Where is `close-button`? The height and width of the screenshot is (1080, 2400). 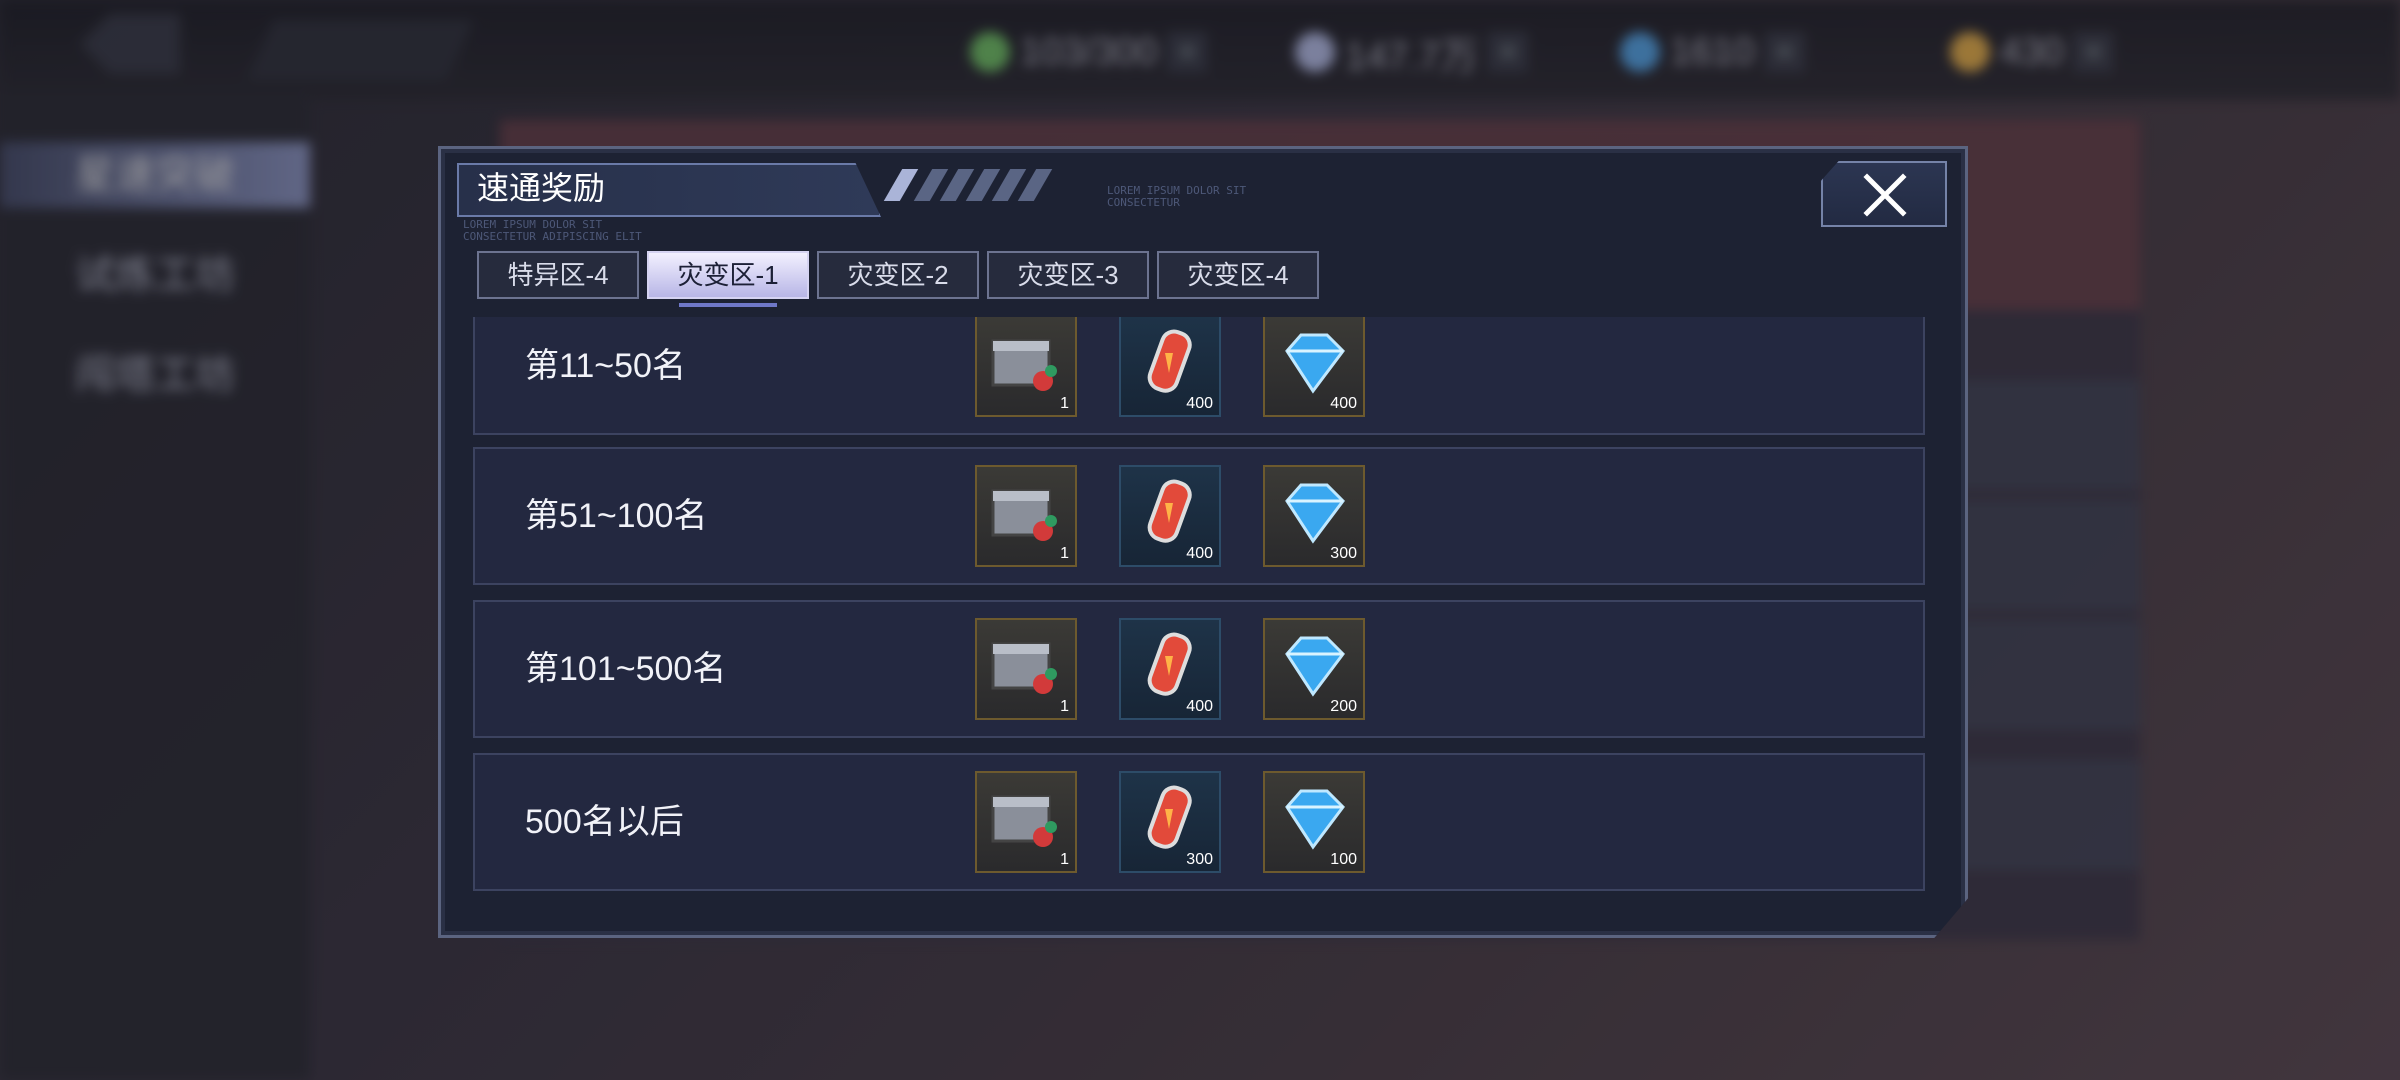 close-button is located at coordinates (1884, 194).